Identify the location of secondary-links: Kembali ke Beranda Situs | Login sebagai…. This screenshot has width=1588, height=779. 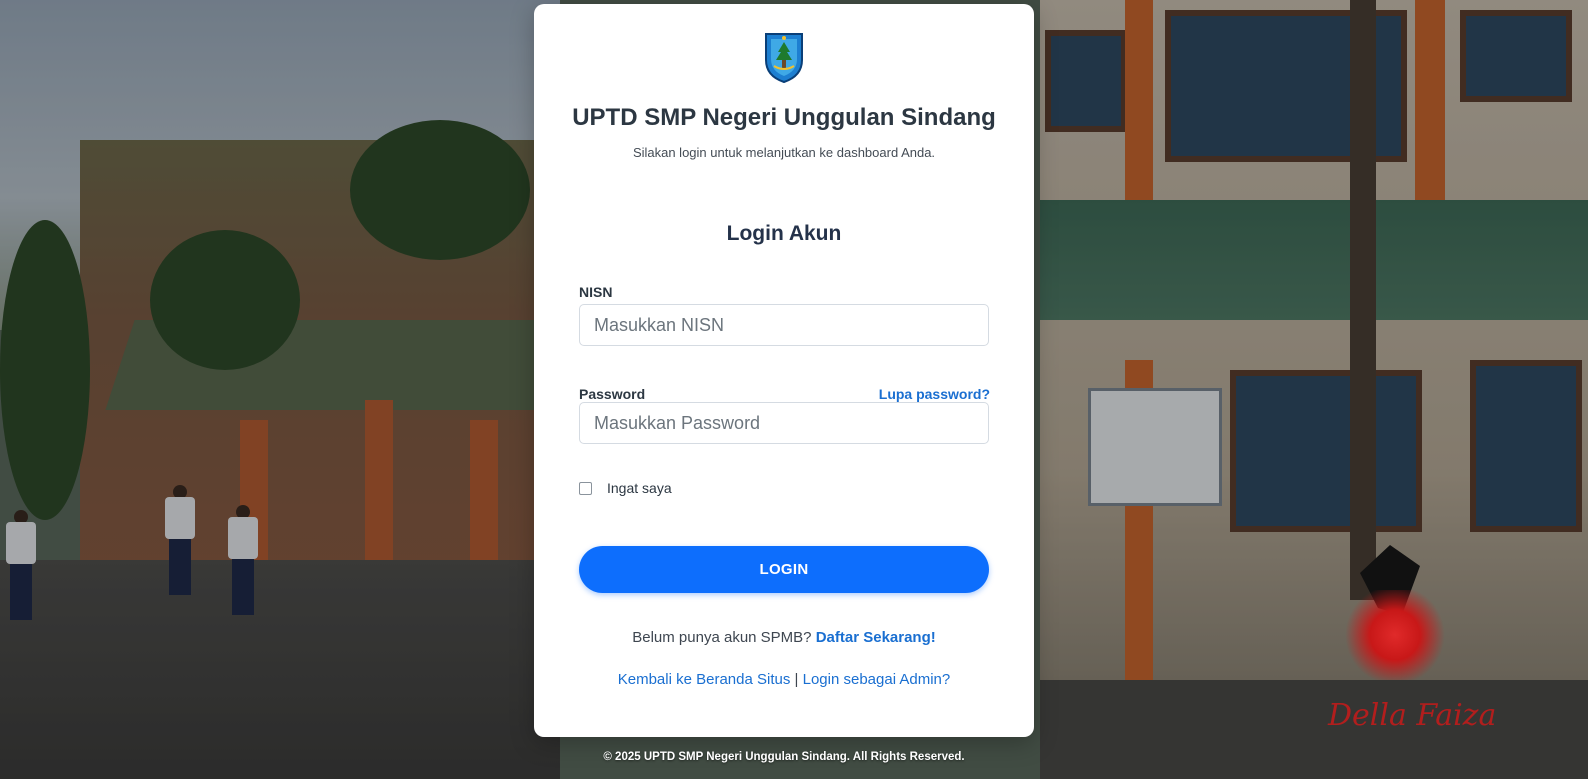
(784, 679).